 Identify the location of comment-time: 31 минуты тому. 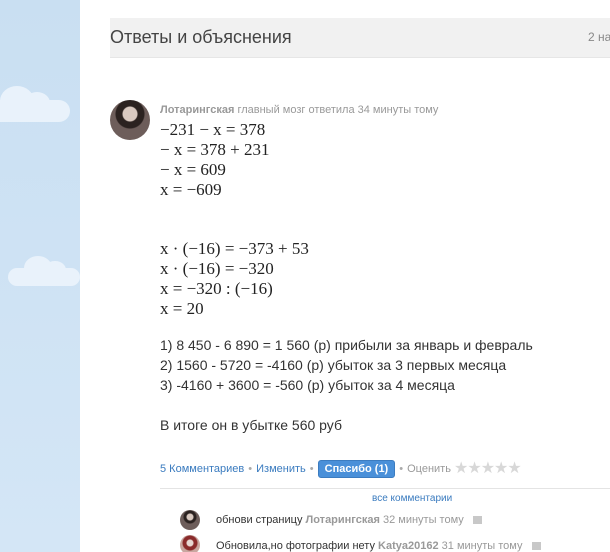
(482, 546).